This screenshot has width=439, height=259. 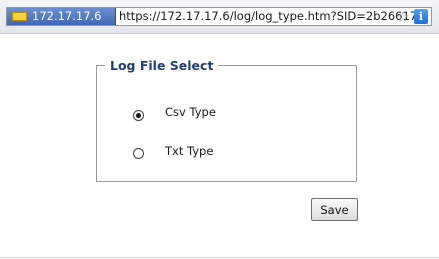 I want to click on txt-type-label: Txt Type, so click(x=189, y=151).